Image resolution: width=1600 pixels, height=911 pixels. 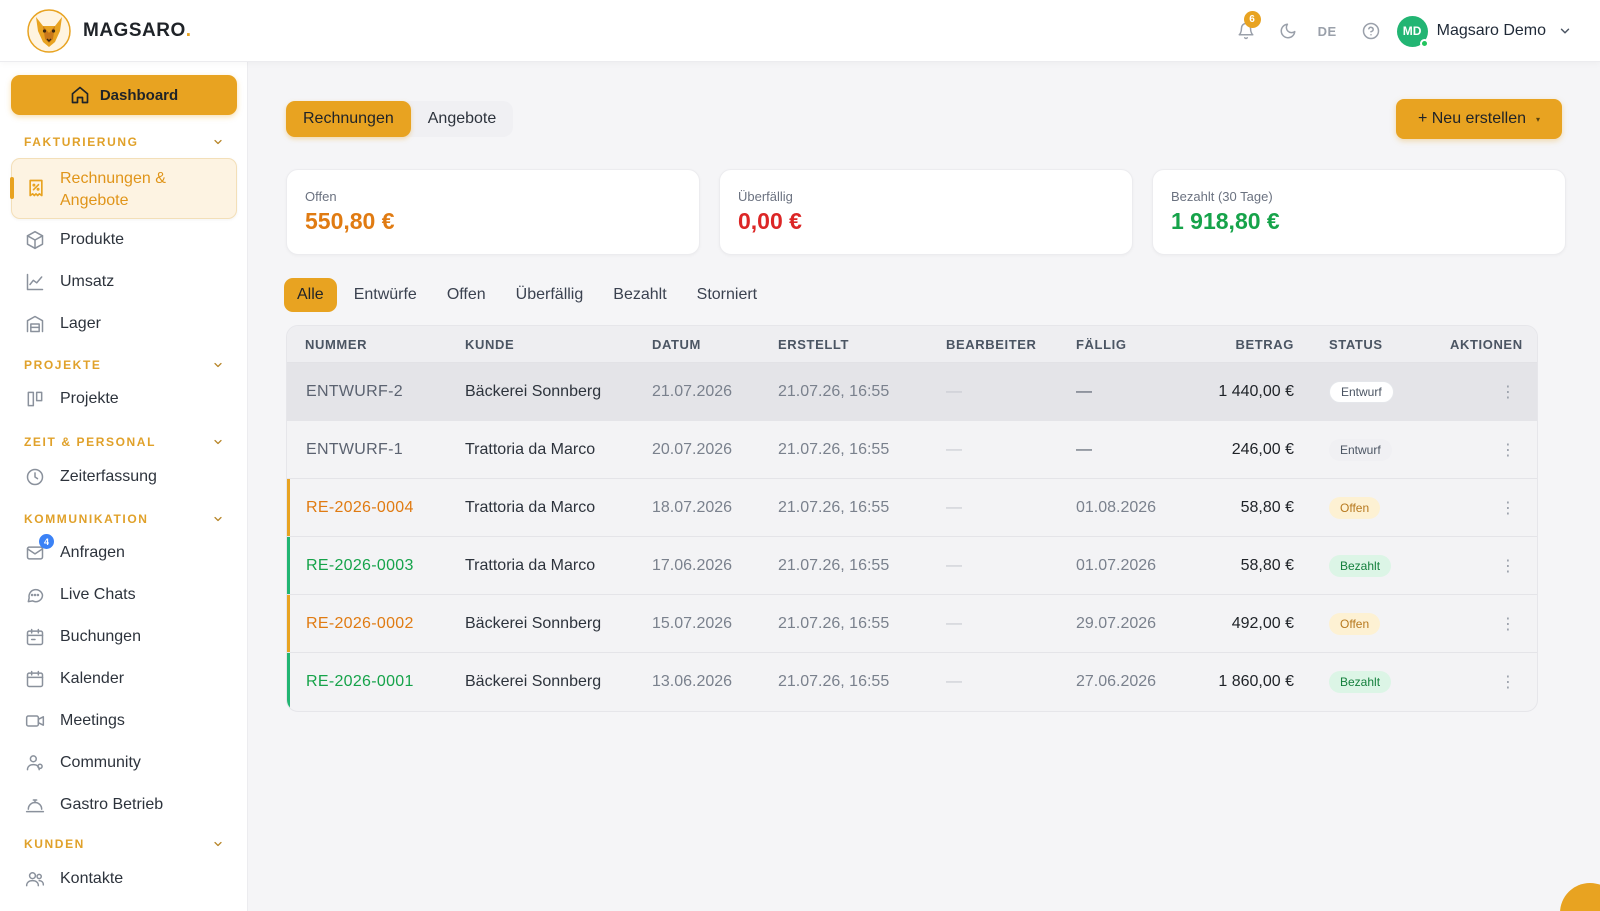 What do you see at coordinates (1327, 31) in the screenshot?
I see `language-switch: DE` at bounding box center [1327, 31].